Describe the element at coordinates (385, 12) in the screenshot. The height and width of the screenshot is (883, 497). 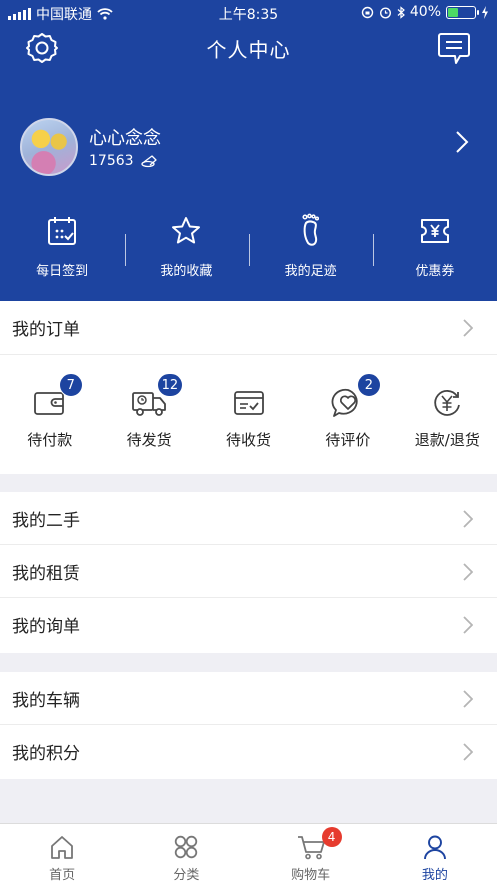
I see `alarm-icon` at that location.